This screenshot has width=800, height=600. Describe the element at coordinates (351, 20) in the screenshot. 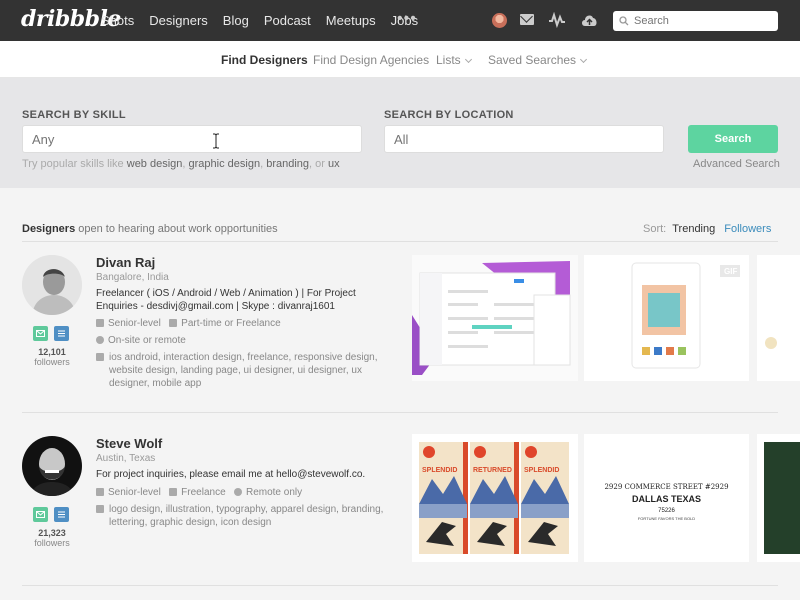

I see `nav-link-meetups: Meetups` at that location.